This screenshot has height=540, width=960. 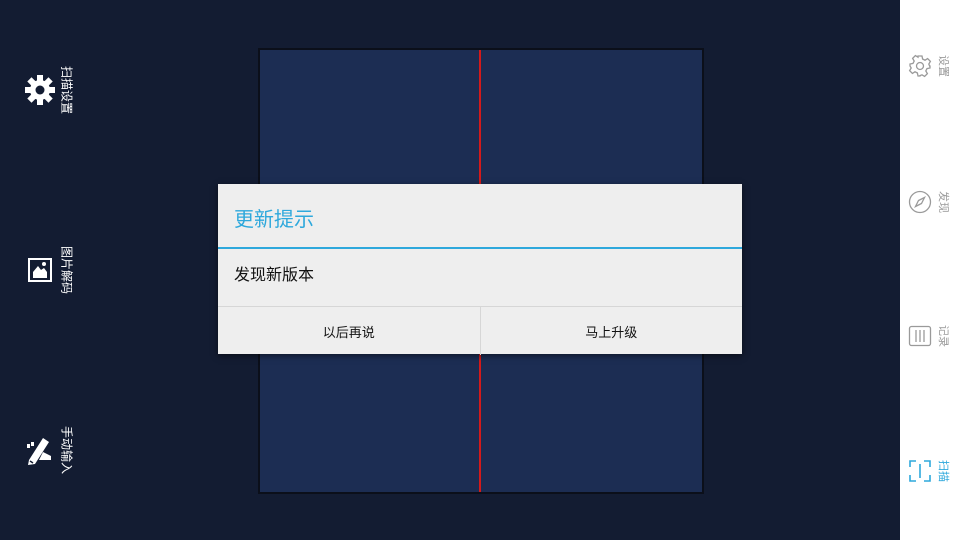 I want to click on dialog-message: 发现新版本, so click(x=274, y=274).